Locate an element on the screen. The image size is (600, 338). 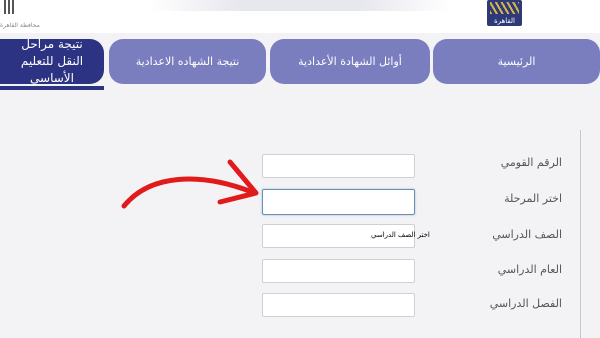
top-header: محافظة القاهرة القاهرة is located at coordinates (300, 16).